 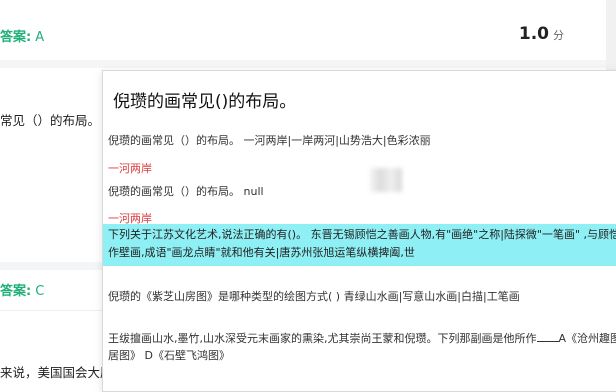 I want to click on suggestion-text-tail: A《沧州趣图, so click(x=587, y=338).